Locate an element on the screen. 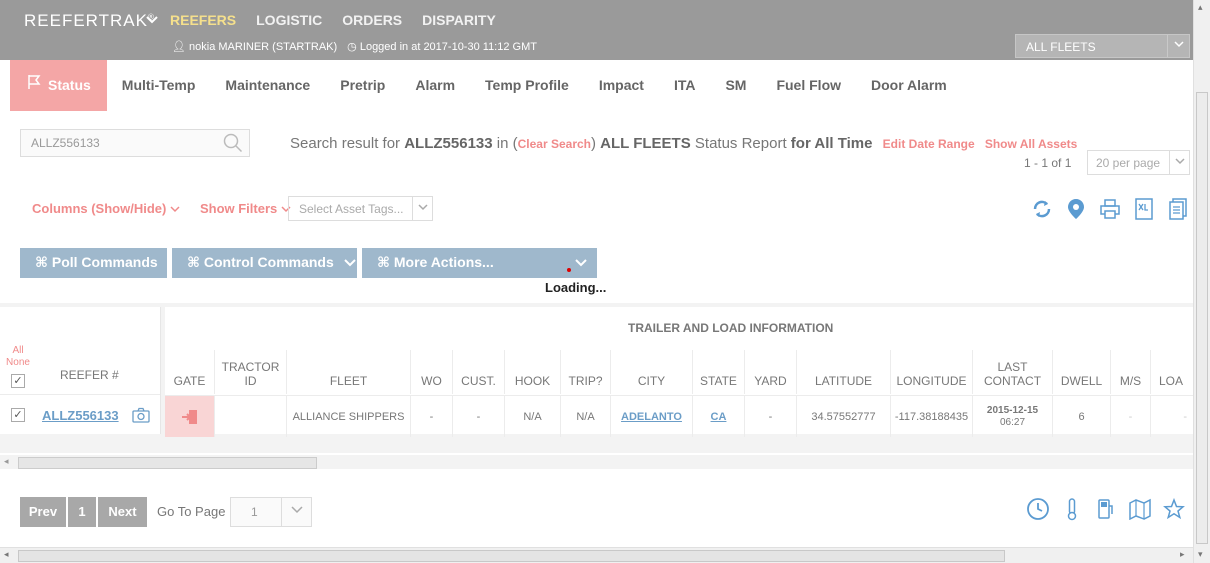  reefer-column-header: REEFER # is located at coordinates (89, 375).